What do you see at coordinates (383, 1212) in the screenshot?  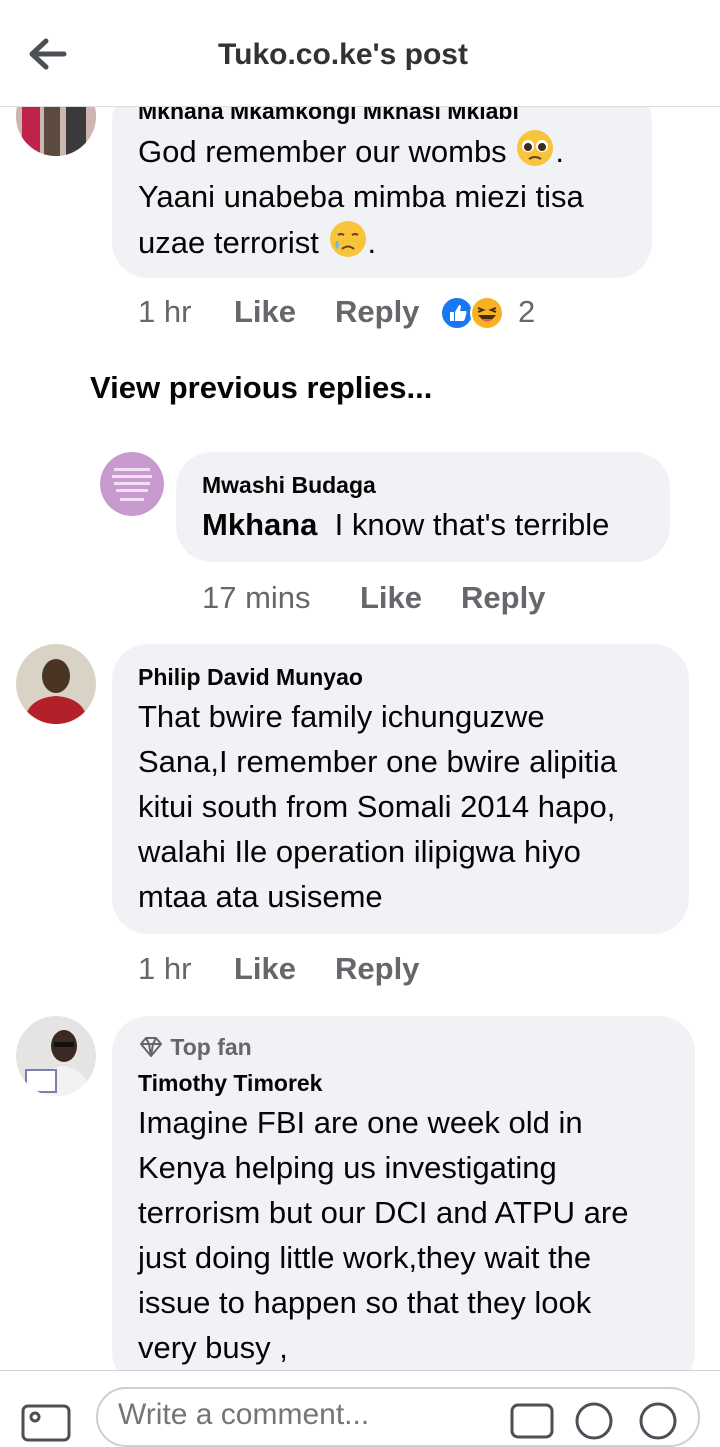 I see `comment-text-line: terrorism but our DCI and ATPU are` at bounding box center [383, 1212].